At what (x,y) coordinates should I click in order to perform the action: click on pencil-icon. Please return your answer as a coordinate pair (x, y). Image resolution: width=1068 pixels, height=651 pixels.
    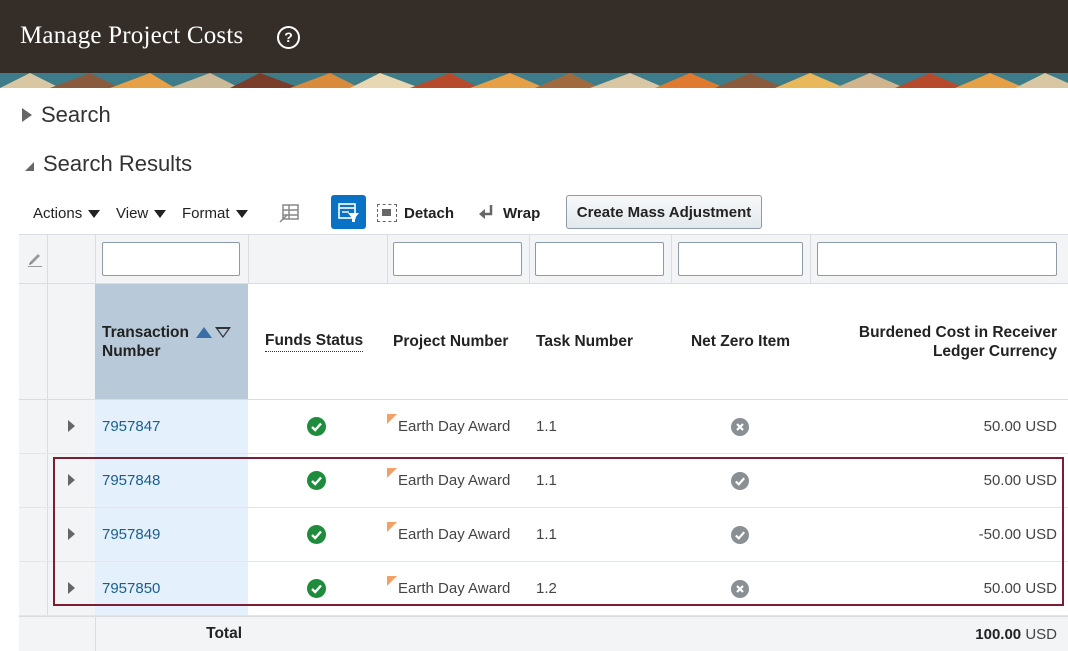
    Looking at the image, I should click on (35, 259).